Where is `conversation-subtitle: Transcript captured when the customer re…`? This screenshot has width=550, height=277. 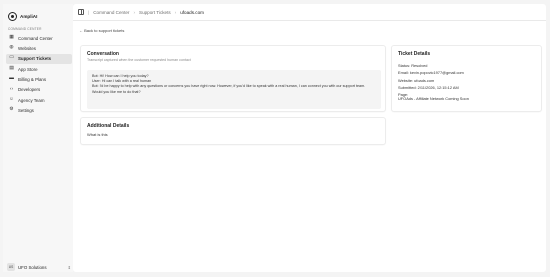
conversation-subtitle: Transcript captured when the customer re… is located at coordinates (139, 60).